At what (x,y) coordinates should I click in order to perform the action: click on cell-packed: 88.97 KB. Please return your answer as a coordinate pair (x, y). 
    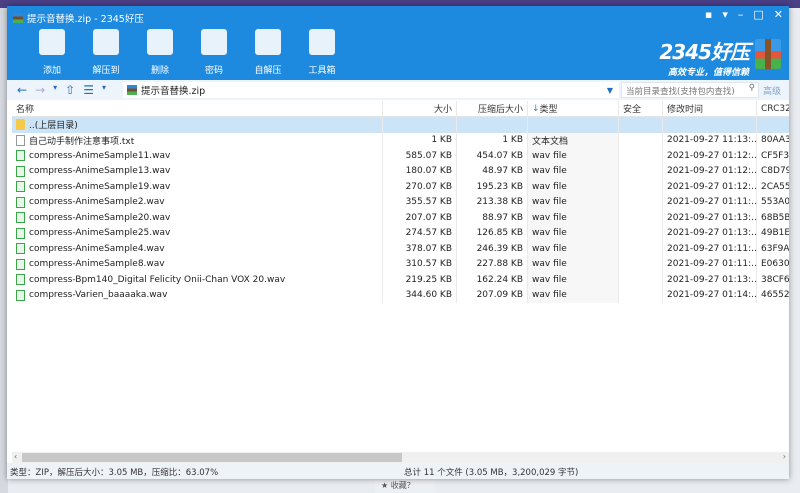
    Looking at the image, I should click on (492, 218).